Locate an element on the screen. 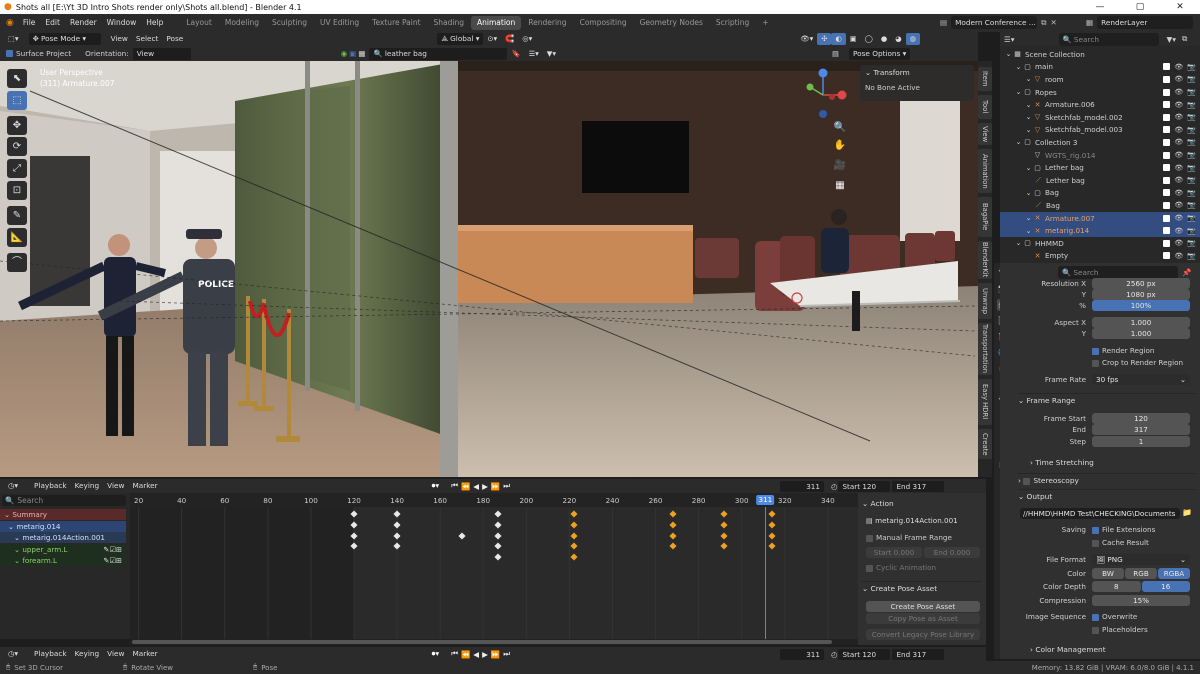 The image size is (1200, 674). outliner-item-sketchfab-model-003: ⌄ ▽ Sketchfab_model.003 👁 📷 is located at coordinates (1100, 130).